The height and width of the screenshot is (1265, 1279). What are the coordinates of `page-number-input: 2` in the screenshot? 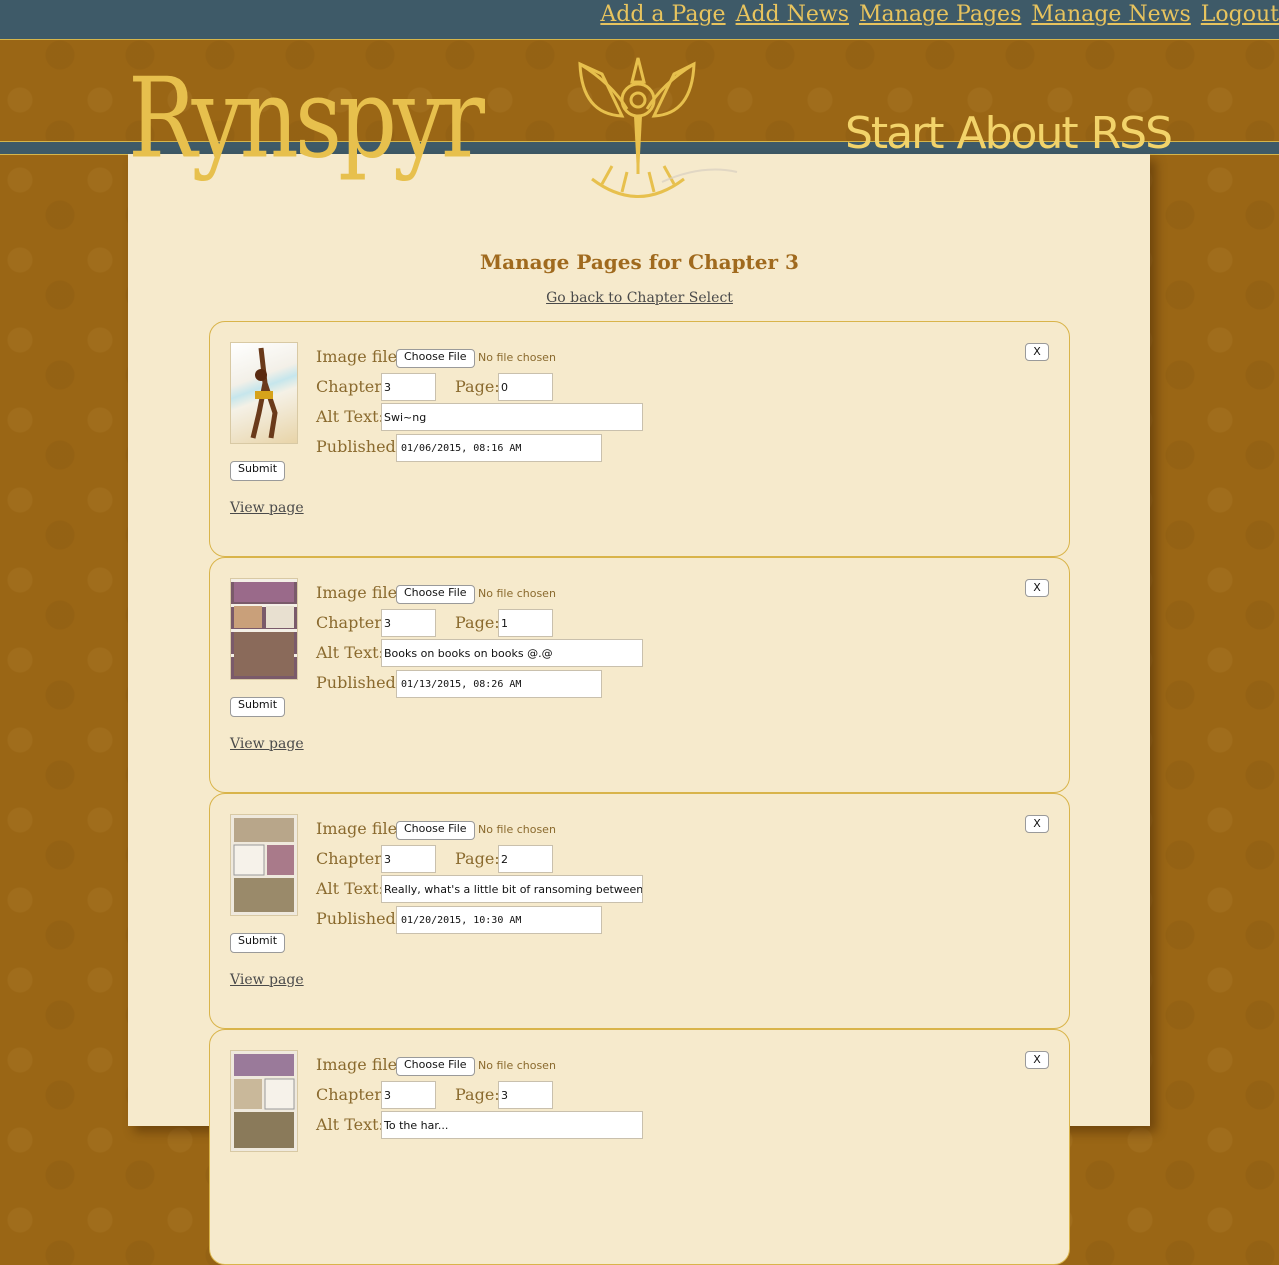 It's located at (525, 859).